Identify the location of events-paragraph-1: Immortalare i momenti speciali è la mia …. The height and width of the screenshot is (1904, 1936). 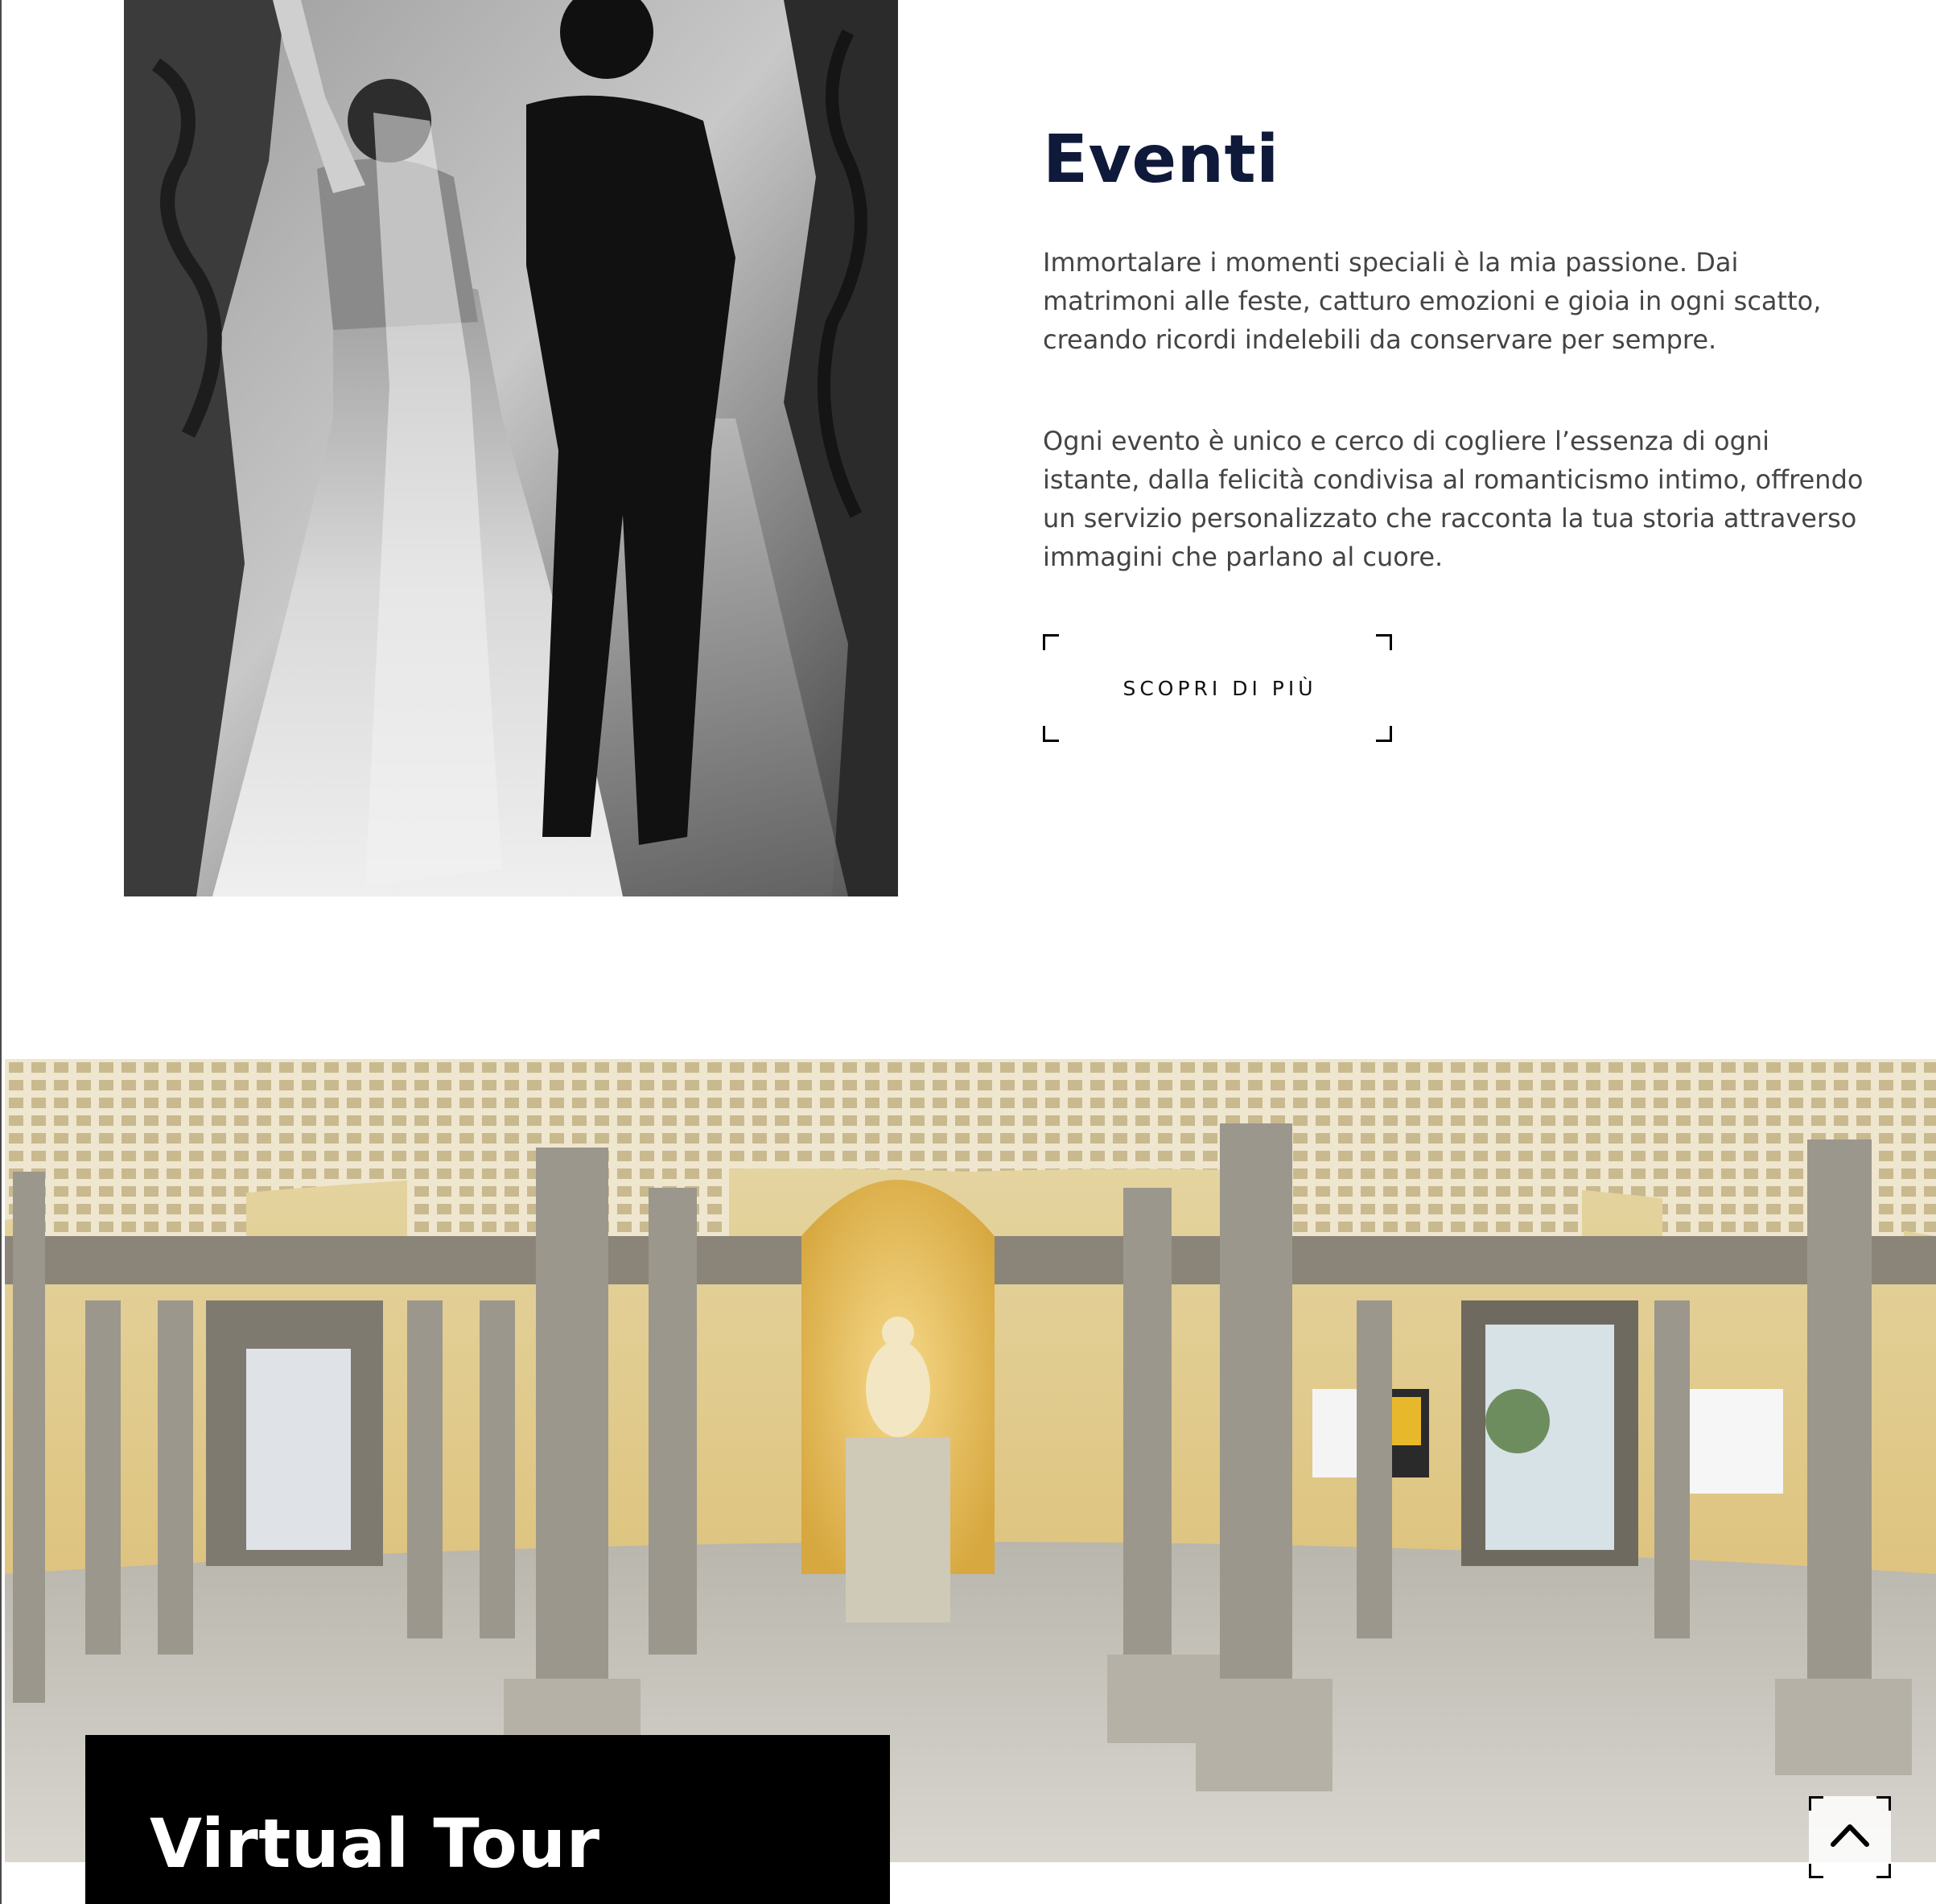
(1432, 301).